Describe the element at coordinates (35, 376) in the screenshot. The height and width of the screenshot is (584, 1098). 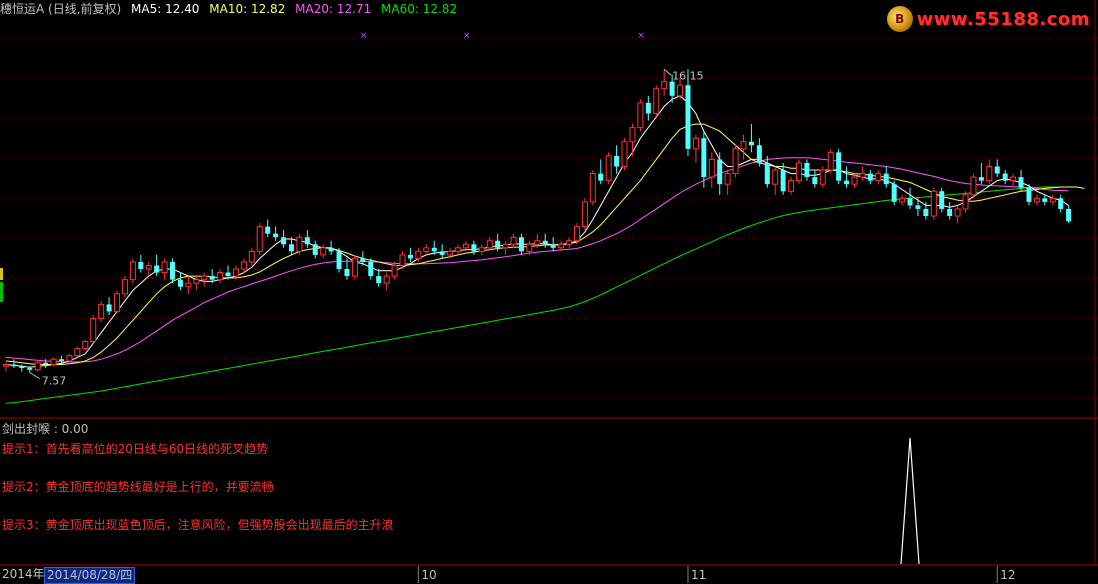
I see `low-arrow` at that location.